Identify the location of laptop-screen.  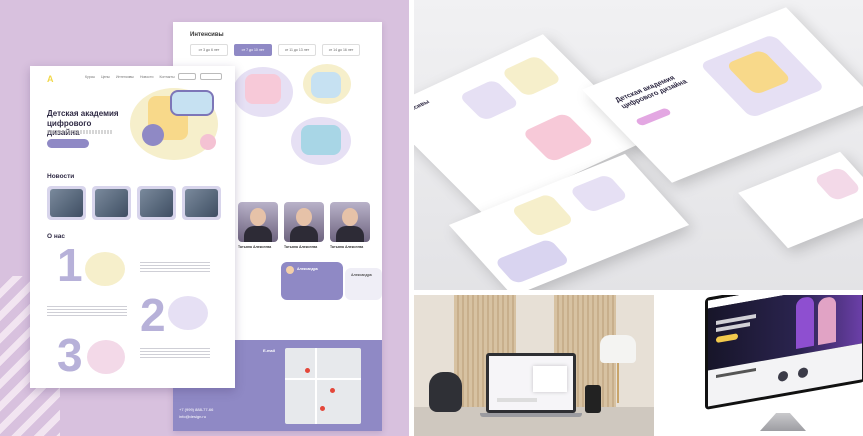
(531, 383).